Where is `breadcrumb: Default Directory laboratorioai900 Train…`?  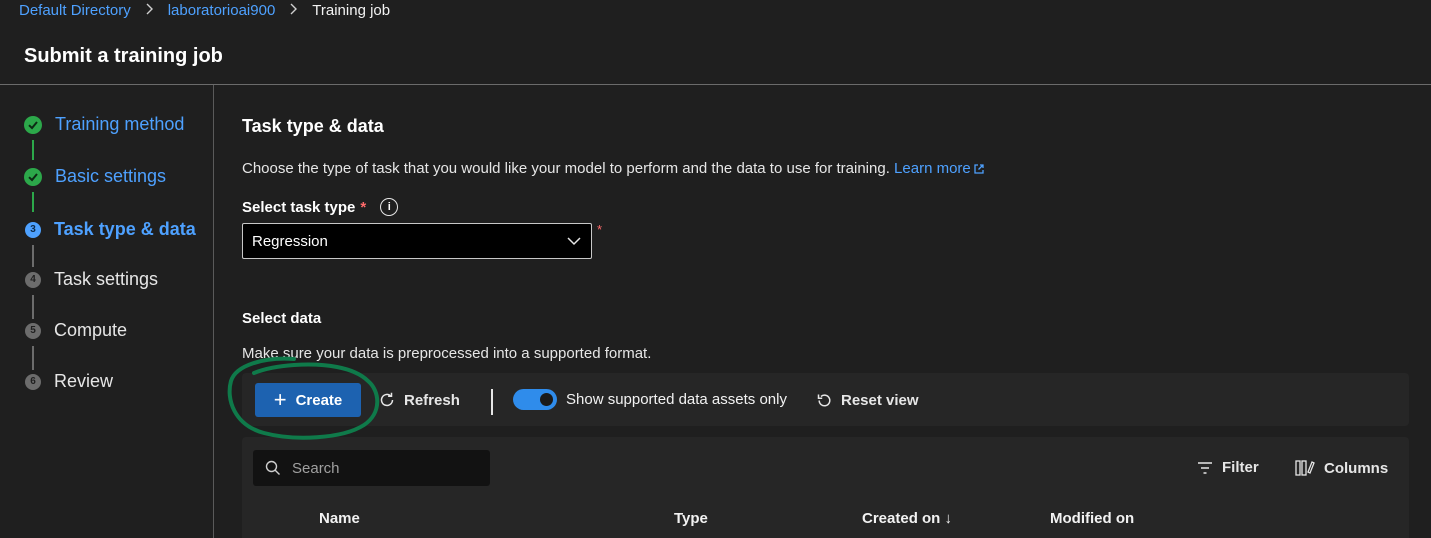 breadcrumb: Default Directory laboratorioai900 Train… is located at coordinates (204, 10).